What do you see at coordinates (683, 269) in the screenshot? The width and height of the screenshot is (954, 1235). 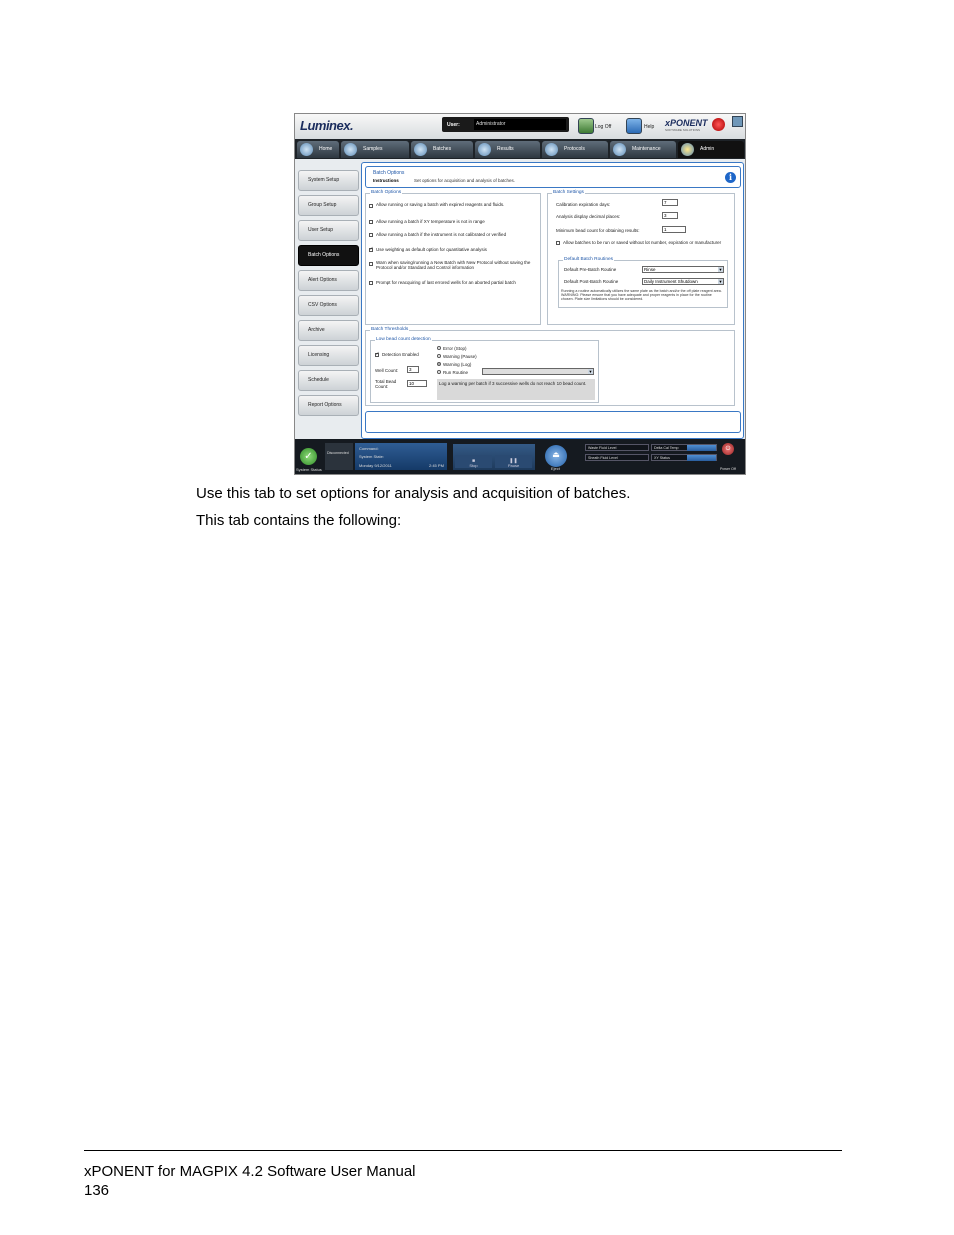 I see `pre-batch-select: Rinse ▼` at bounding box center [683, 269].